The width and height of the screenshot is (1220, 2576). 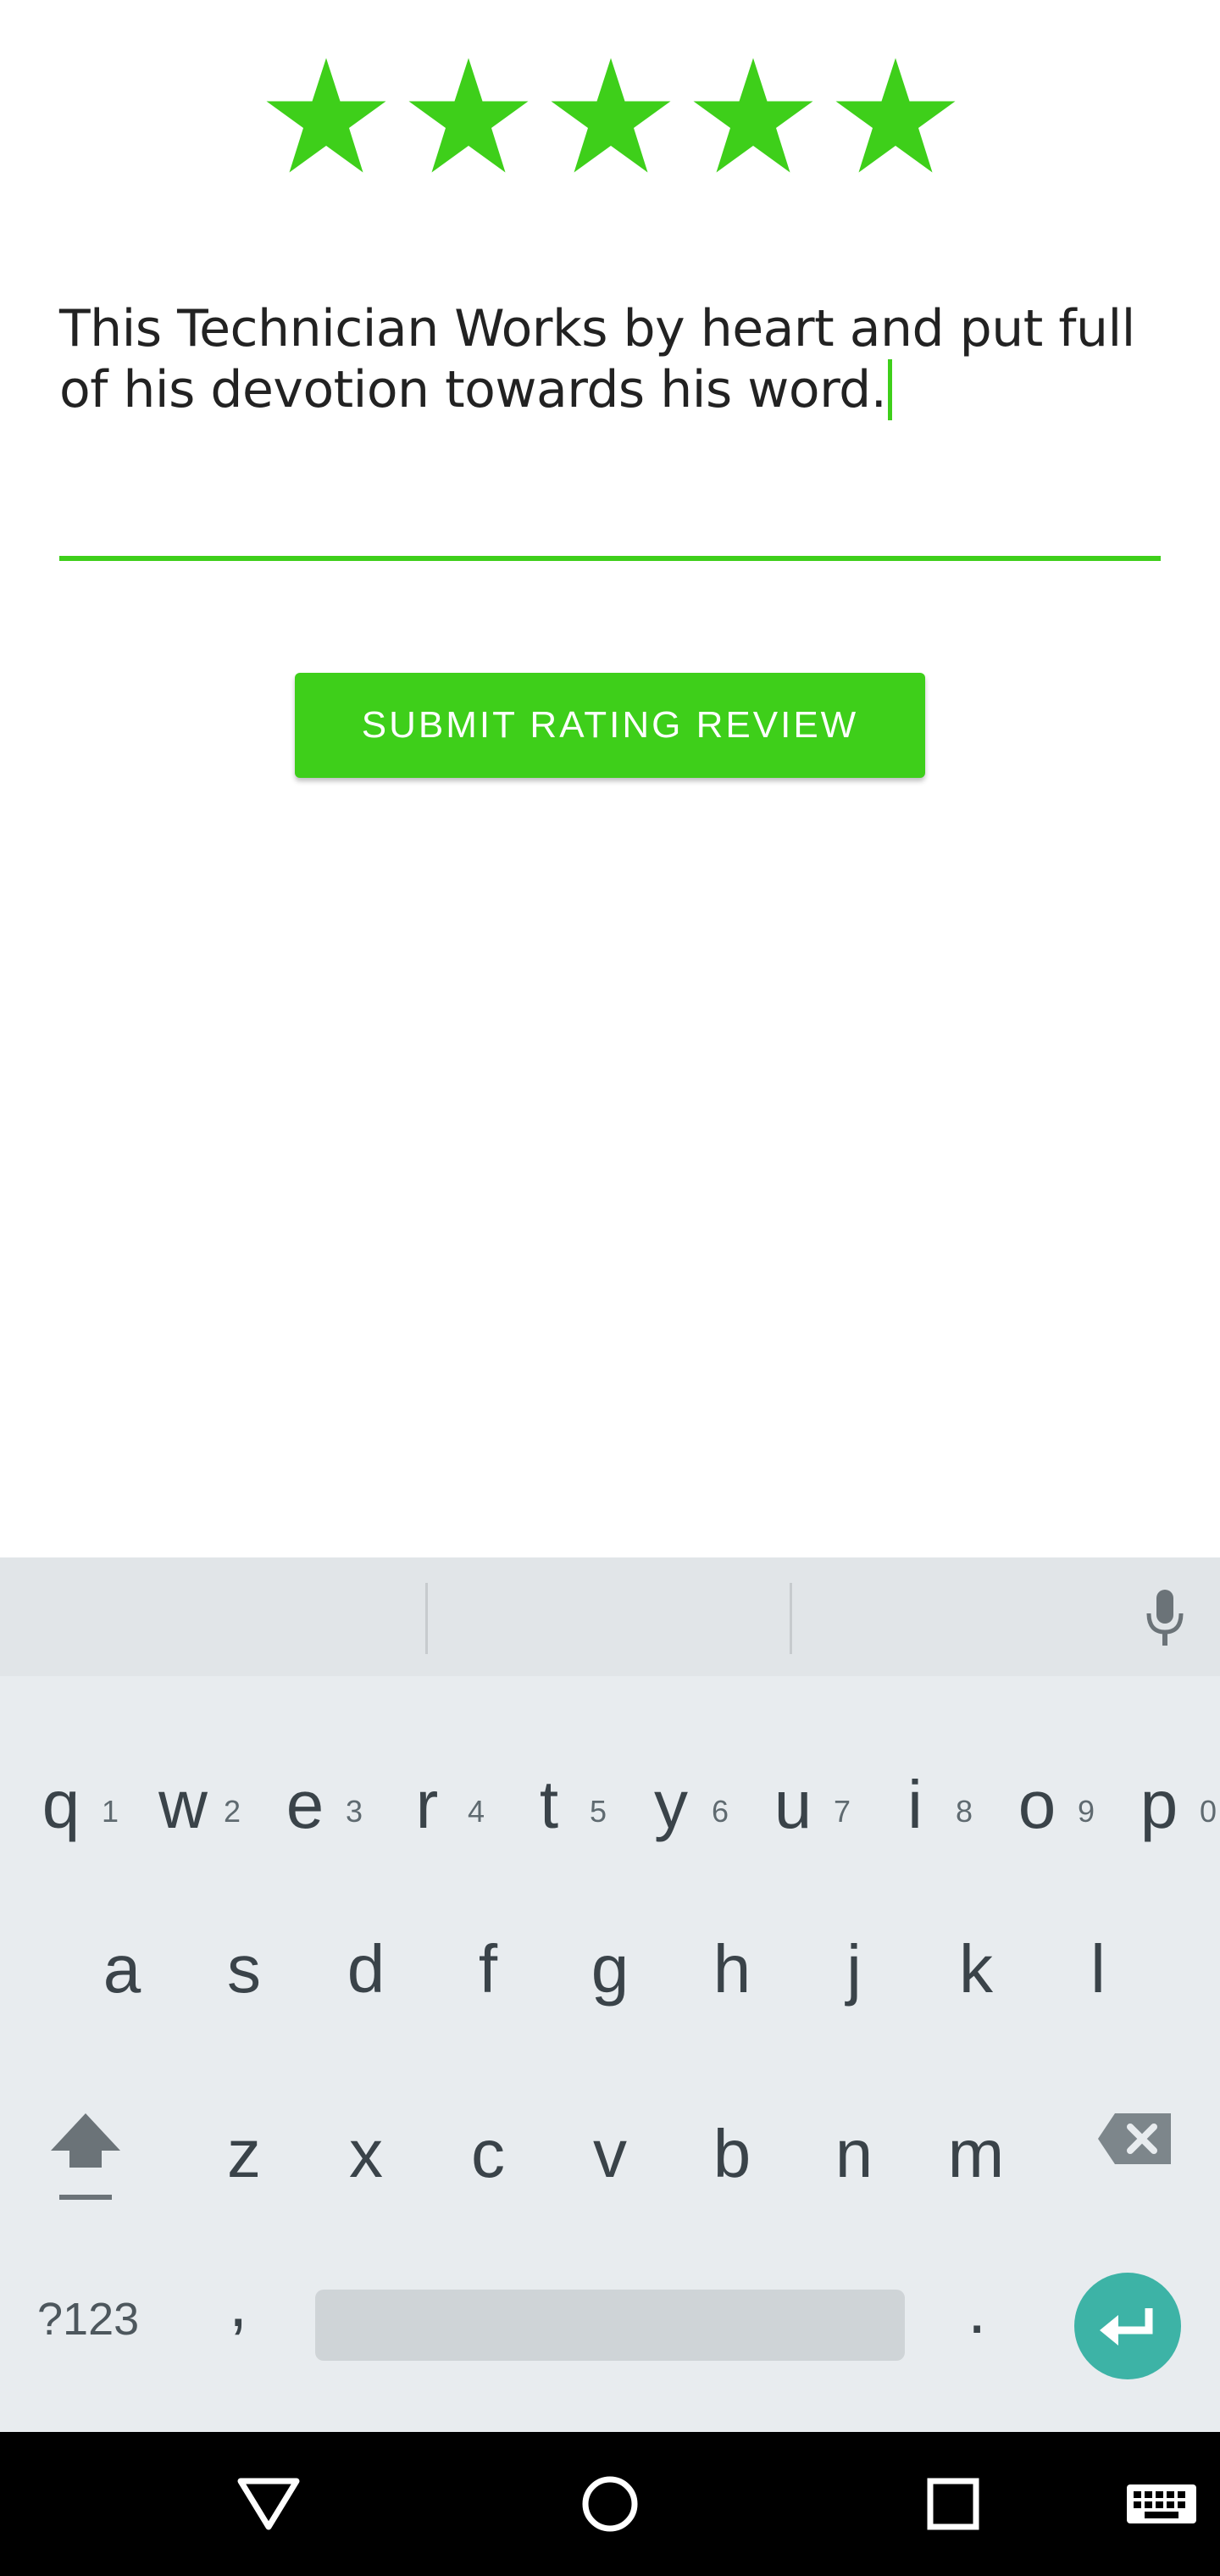 What do you see at coordinates (122, 1969) in the screenshot?
I see `key-a: a` at bounding box center [122, 1969].